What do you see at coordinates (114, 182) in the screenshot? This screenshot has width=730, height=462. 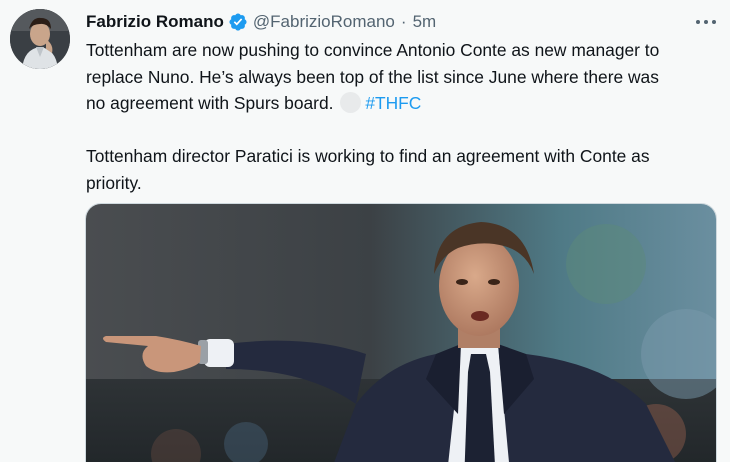 I see `tweet-text-line: priority.` at bounding box center [114, 182].